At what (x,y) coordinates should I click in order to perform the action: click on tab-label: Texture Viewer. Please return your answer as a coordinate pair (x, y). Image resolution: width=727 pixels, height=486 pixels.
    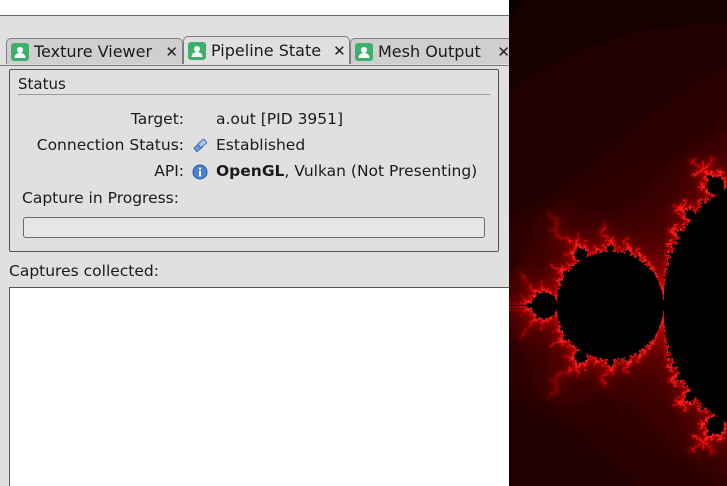
    Looking at the image, I should click on (93, 51).